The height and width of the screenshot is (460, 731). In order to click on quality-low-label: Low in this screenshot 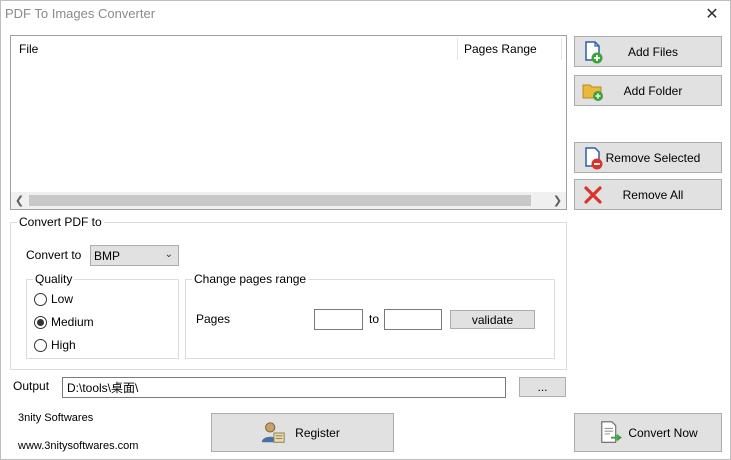, I will do `click(62, 299)`.